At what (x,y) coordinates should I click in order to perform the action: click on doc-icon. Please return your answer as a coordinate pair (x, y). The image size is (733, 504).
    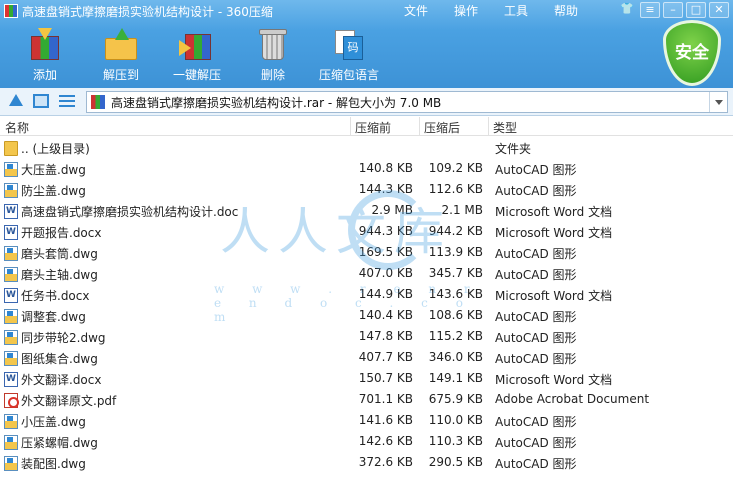
    Looking at the image, I should click on (11, 295).